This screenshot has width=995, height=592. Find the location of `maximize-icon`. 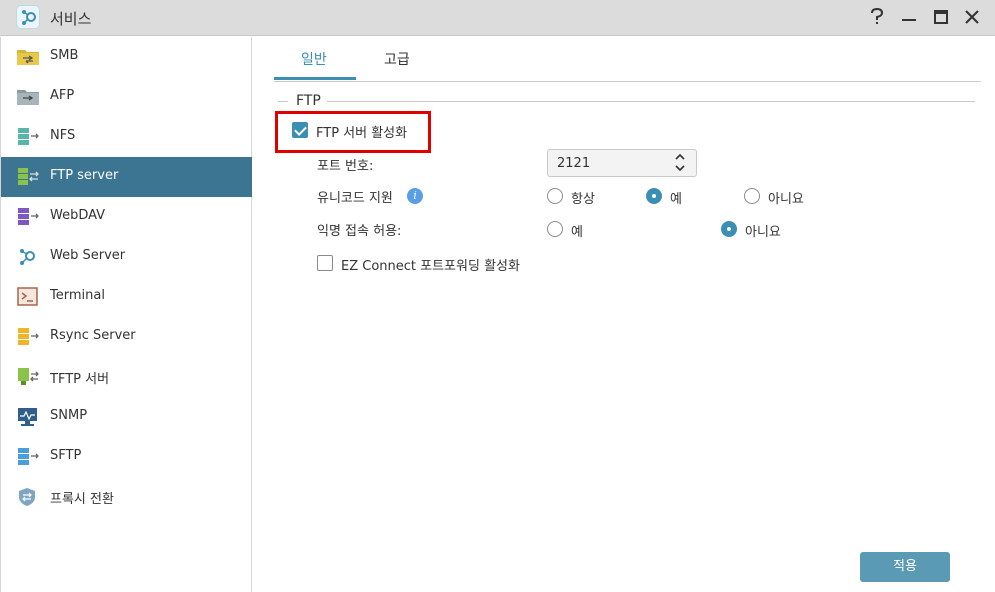

maximize-icon is located at coordinates (941, 17).